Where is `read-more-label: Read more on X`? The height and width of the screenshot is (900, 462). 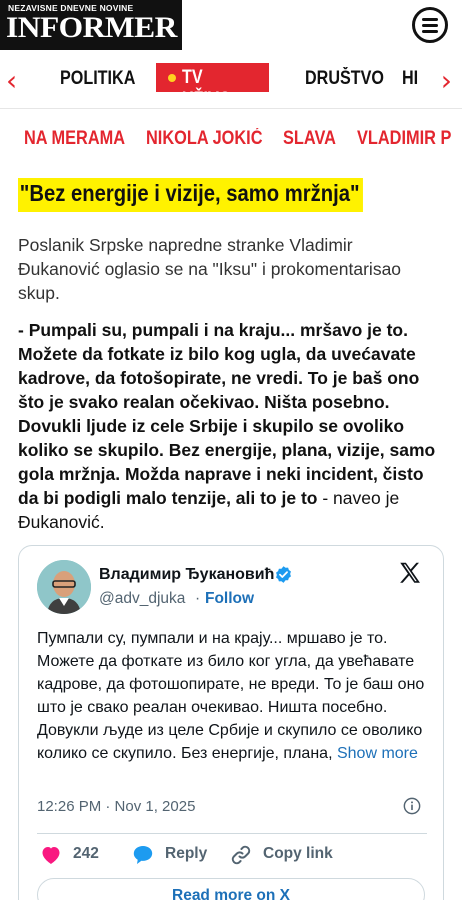
read-more-label: Read more on X is located at coordinates (231, 893).